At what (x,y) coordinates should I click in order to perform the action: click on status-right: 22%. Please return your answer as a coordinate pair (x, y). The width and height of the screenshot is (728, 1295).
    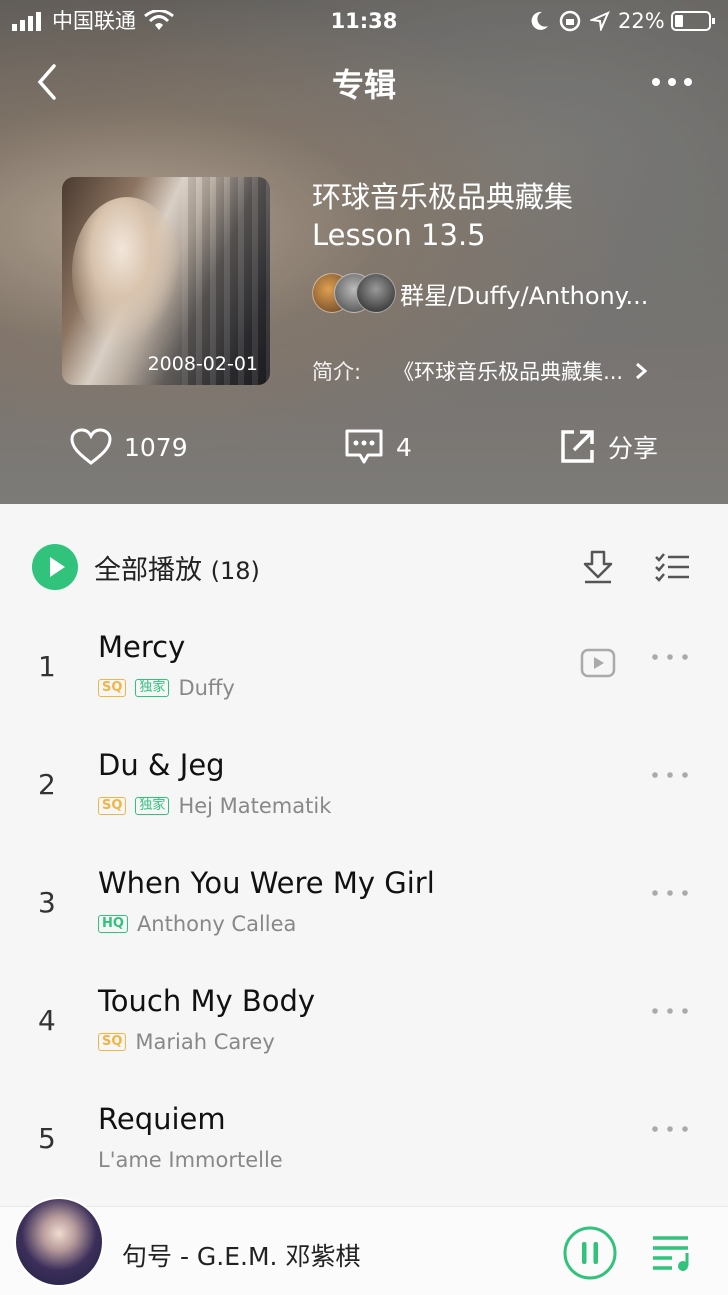
    Looking at the image, I should click on (622, 21).